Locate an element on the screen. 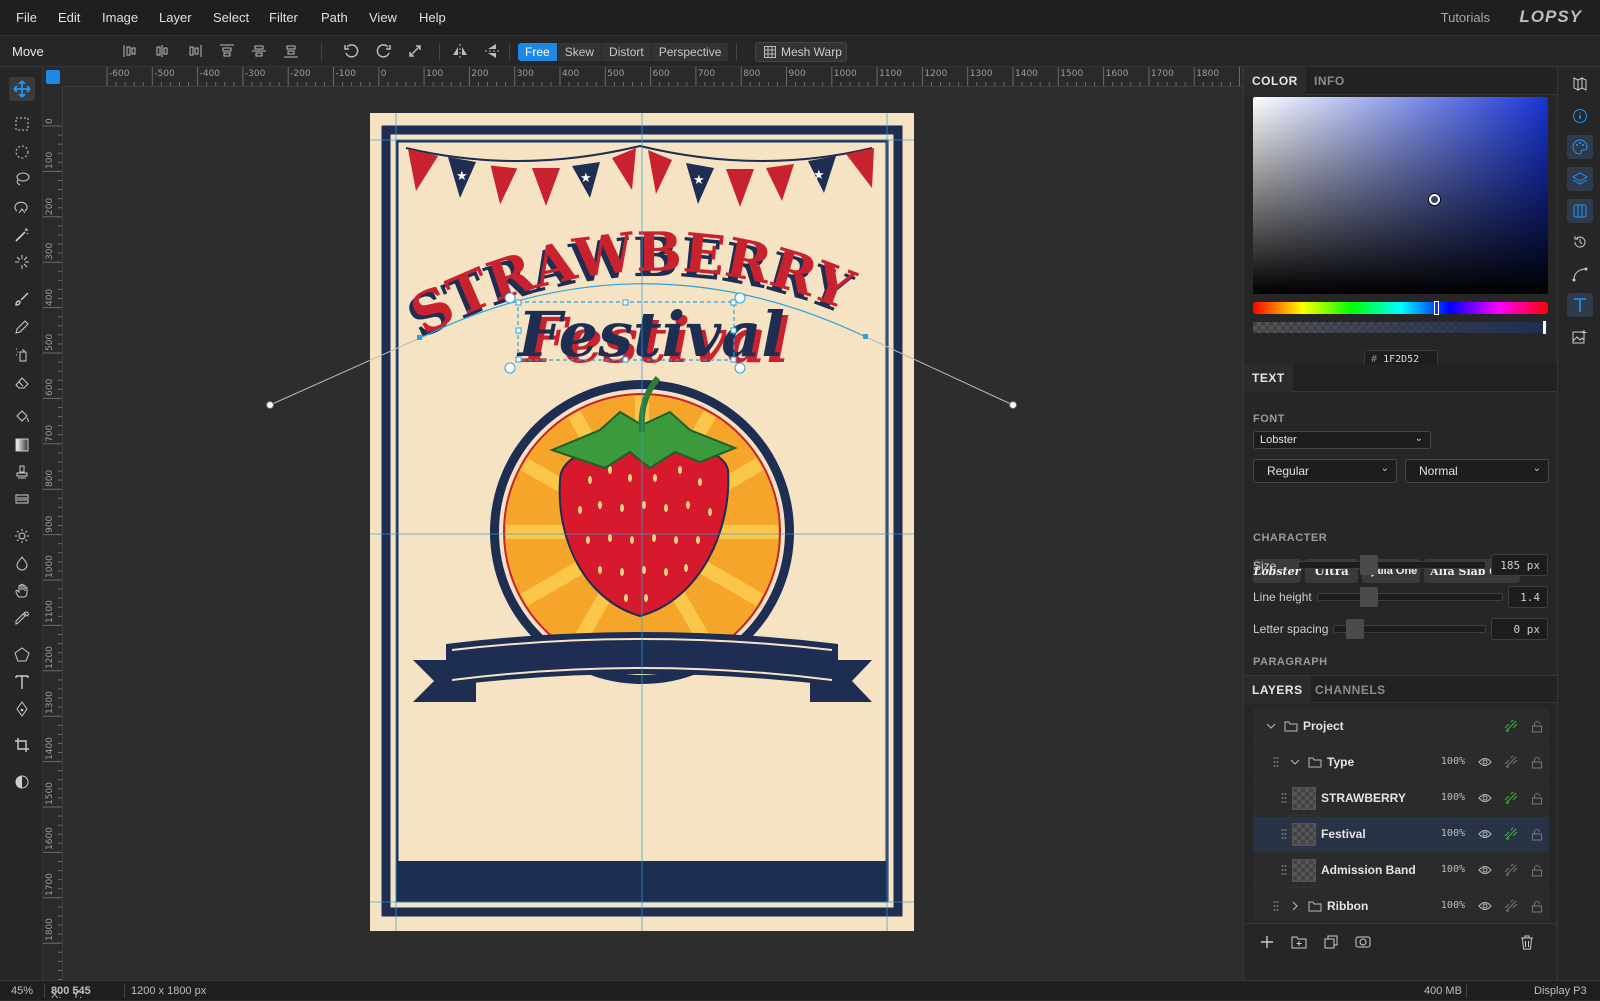  tab-info: INFO is located at coordinates (1329, 81).